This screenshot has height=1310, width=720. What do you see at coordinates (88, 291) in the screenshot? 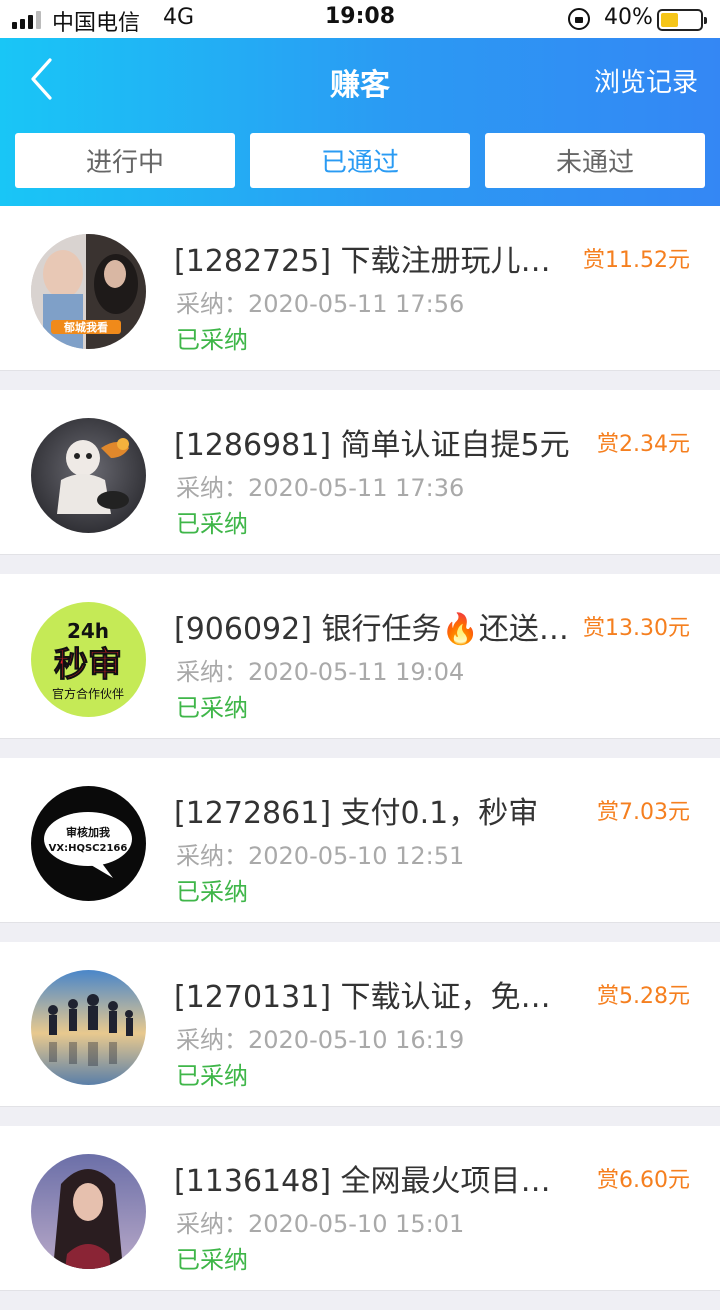
I see `avatar: 郁城我看` at bounding box center [88, 291].